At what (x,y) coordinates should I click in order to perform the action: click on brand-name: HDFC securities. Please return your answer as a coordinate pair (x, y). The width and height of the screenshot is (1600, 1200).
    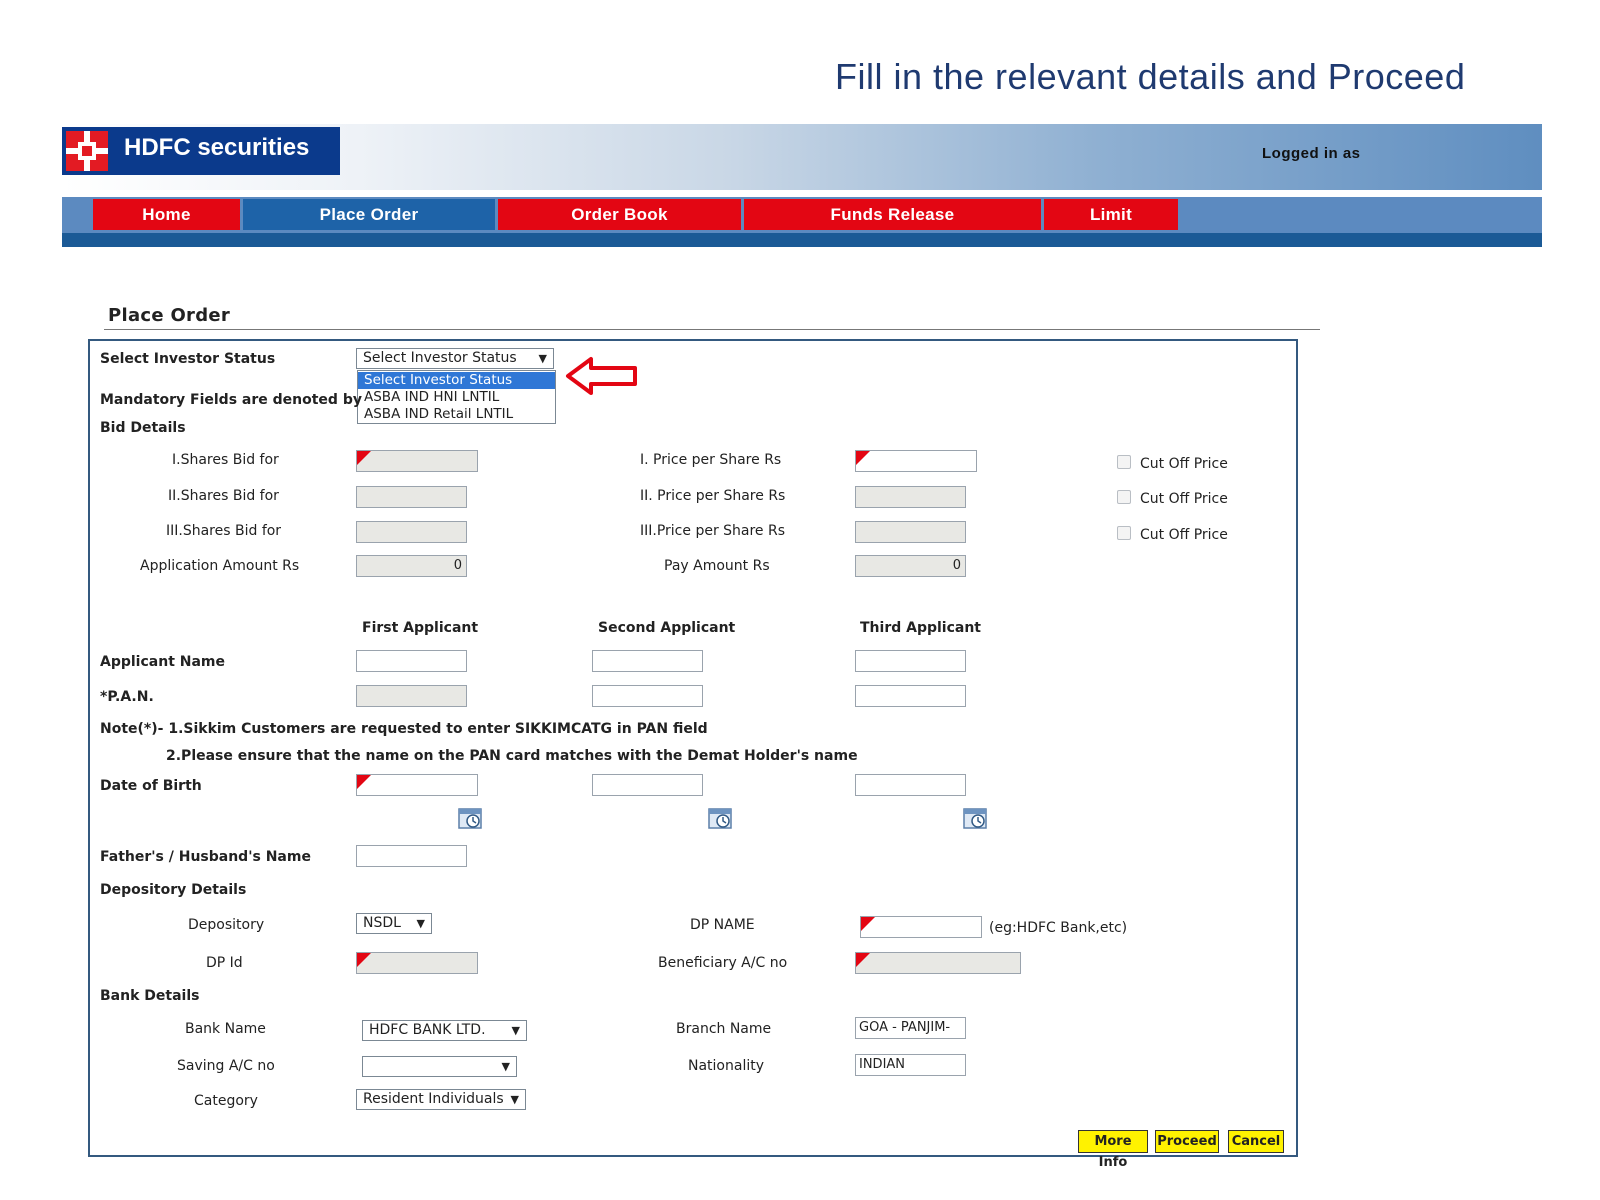
    Looking at the image, I should click on (217, 147).